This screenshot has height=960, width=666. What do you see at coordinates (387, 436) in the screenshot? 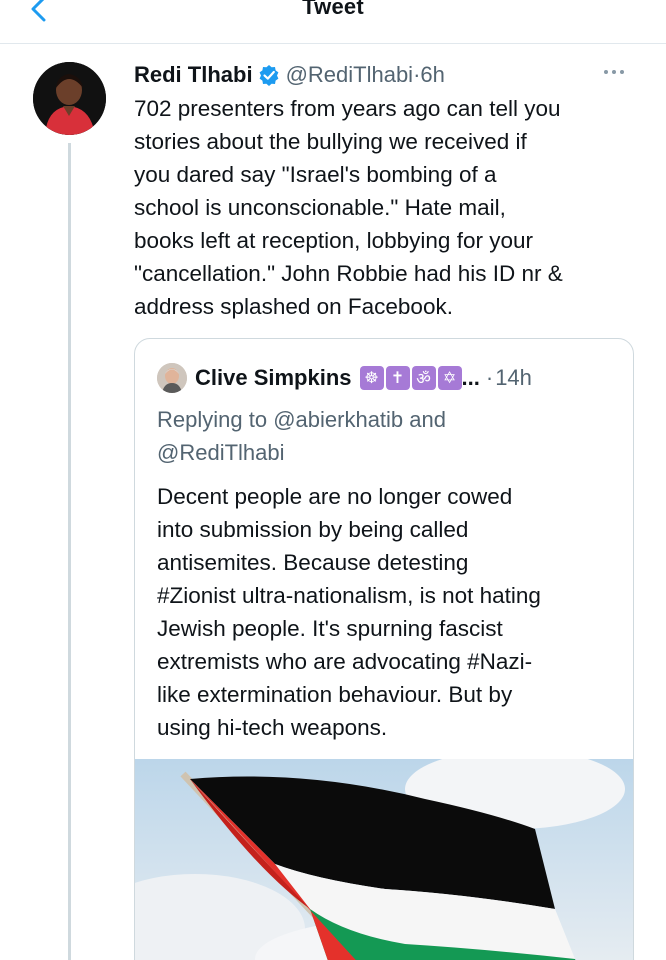
I see `replying-to: Replying to @abierkhatib and @RediTlhabi` at bounding box center [387, 436].